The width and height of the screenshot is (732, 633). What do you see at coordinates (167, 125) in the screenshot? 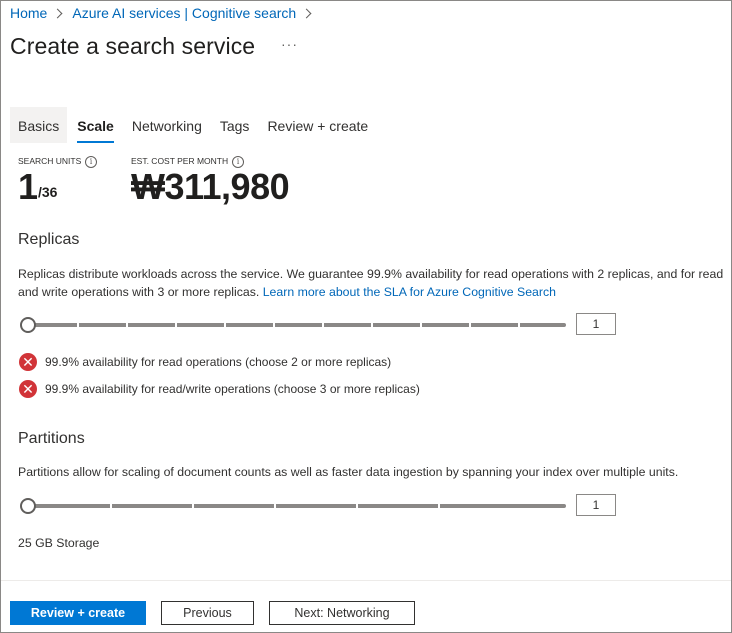
I see `tab-networking: Networking` at bounding box center [167, 125].